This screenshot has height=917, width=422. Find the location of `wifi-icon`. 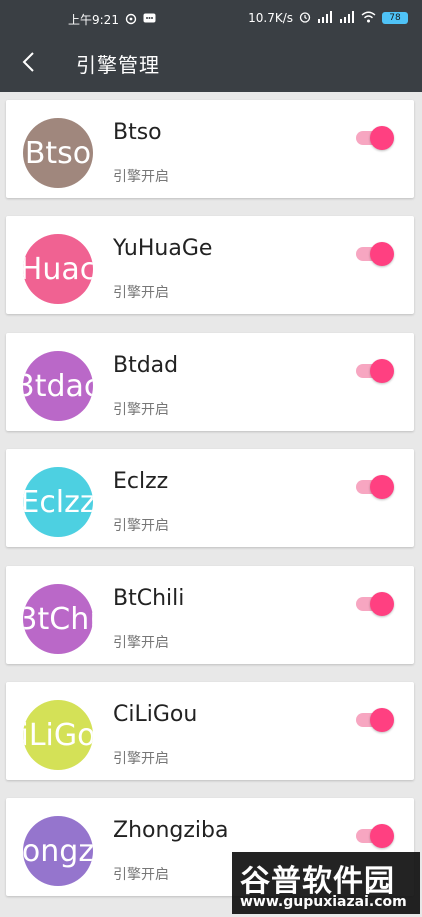

wifi-icon is located at coordinates (368, 18).